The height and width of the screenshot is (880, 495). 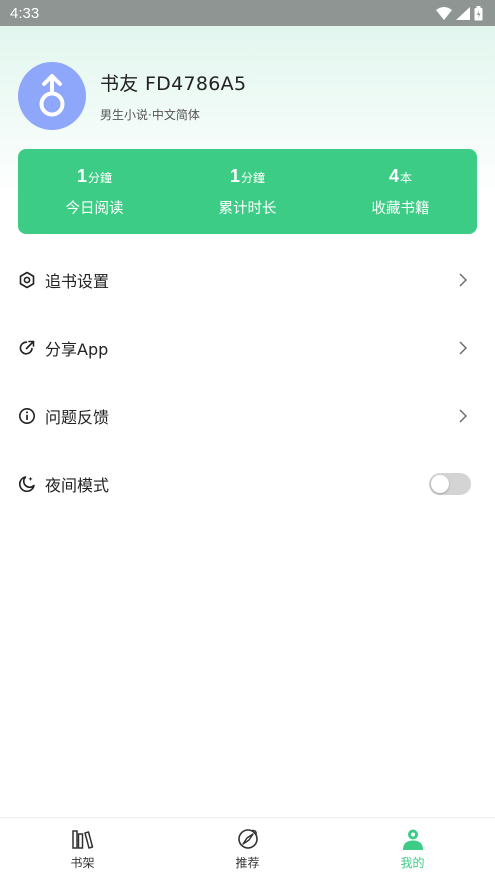 I want to click on stat-saved-books: 4 本 收藏书籍, so click(x=400, y=191).